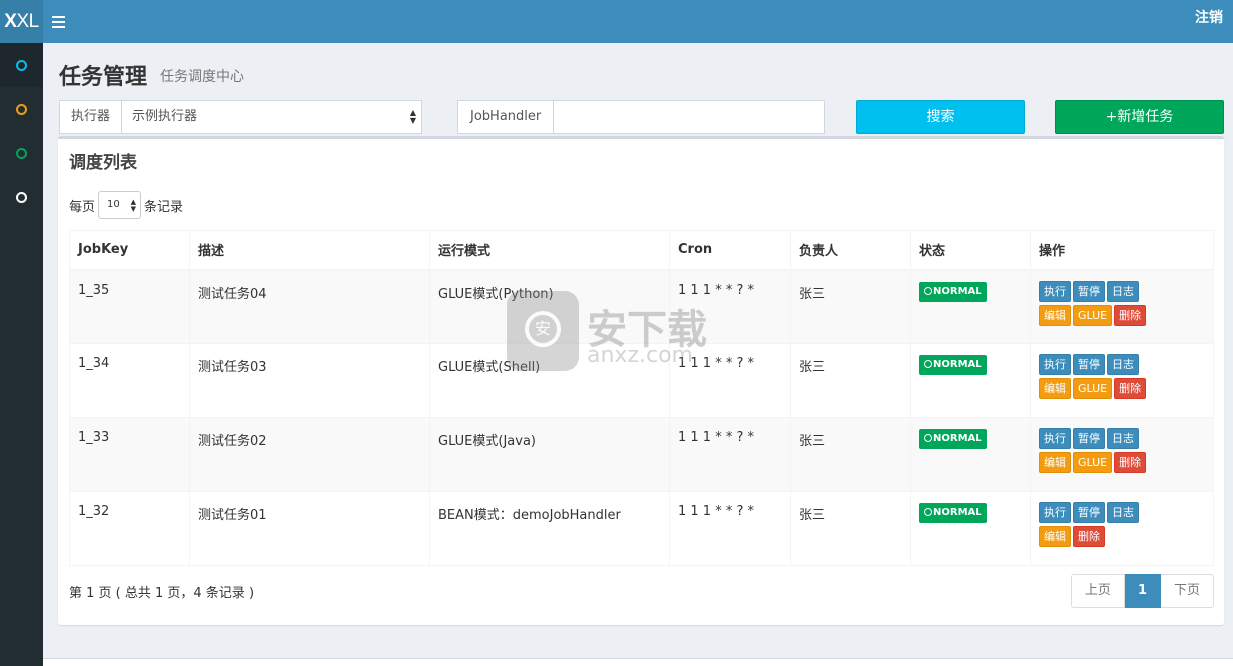  What do you see at coordinates (164, 207) in the screenshot?
I see `length-suffix: 条记录` at bounding box center [164, 207].